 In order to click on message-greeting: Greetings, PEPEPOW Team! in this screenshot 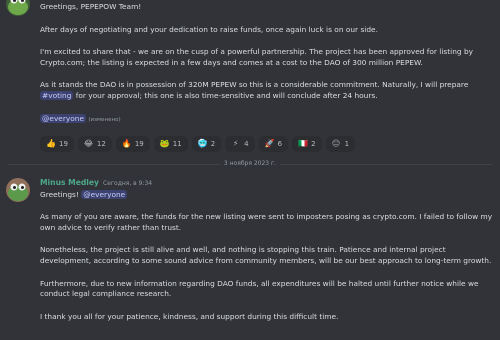, I will do `click(91, 6)`.